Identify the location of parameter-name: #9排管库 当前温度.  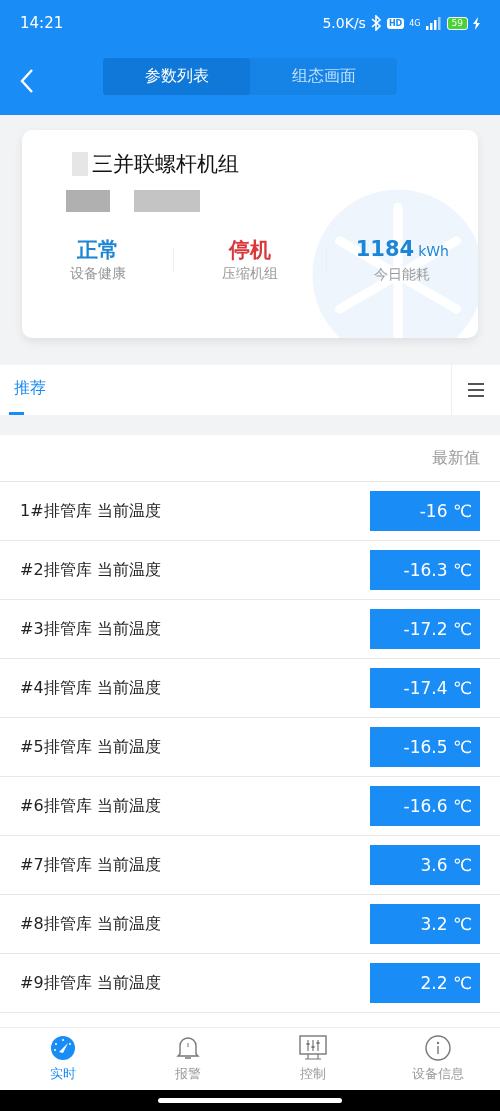
(90, 983).